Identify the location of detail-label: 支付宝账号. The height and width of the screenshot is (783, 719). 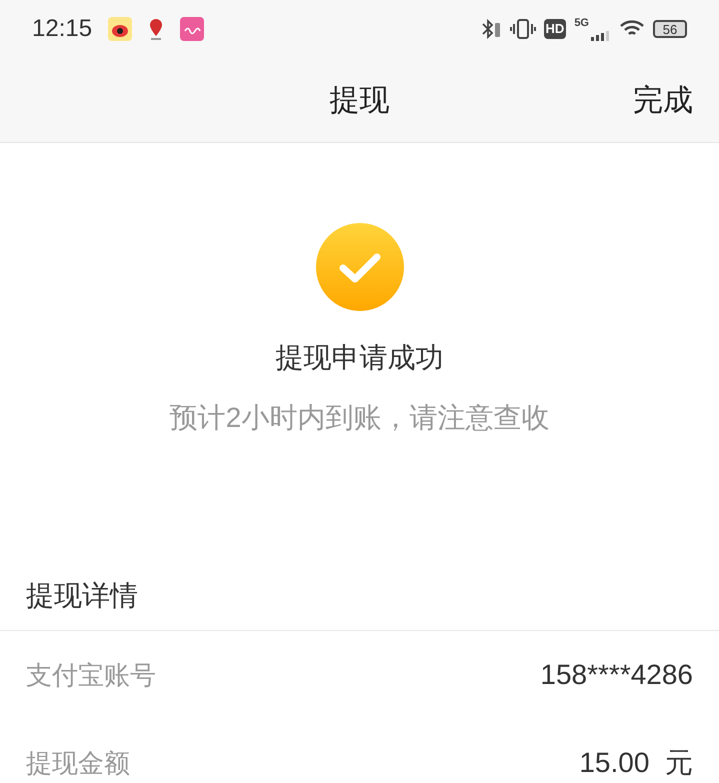
(91, 675).